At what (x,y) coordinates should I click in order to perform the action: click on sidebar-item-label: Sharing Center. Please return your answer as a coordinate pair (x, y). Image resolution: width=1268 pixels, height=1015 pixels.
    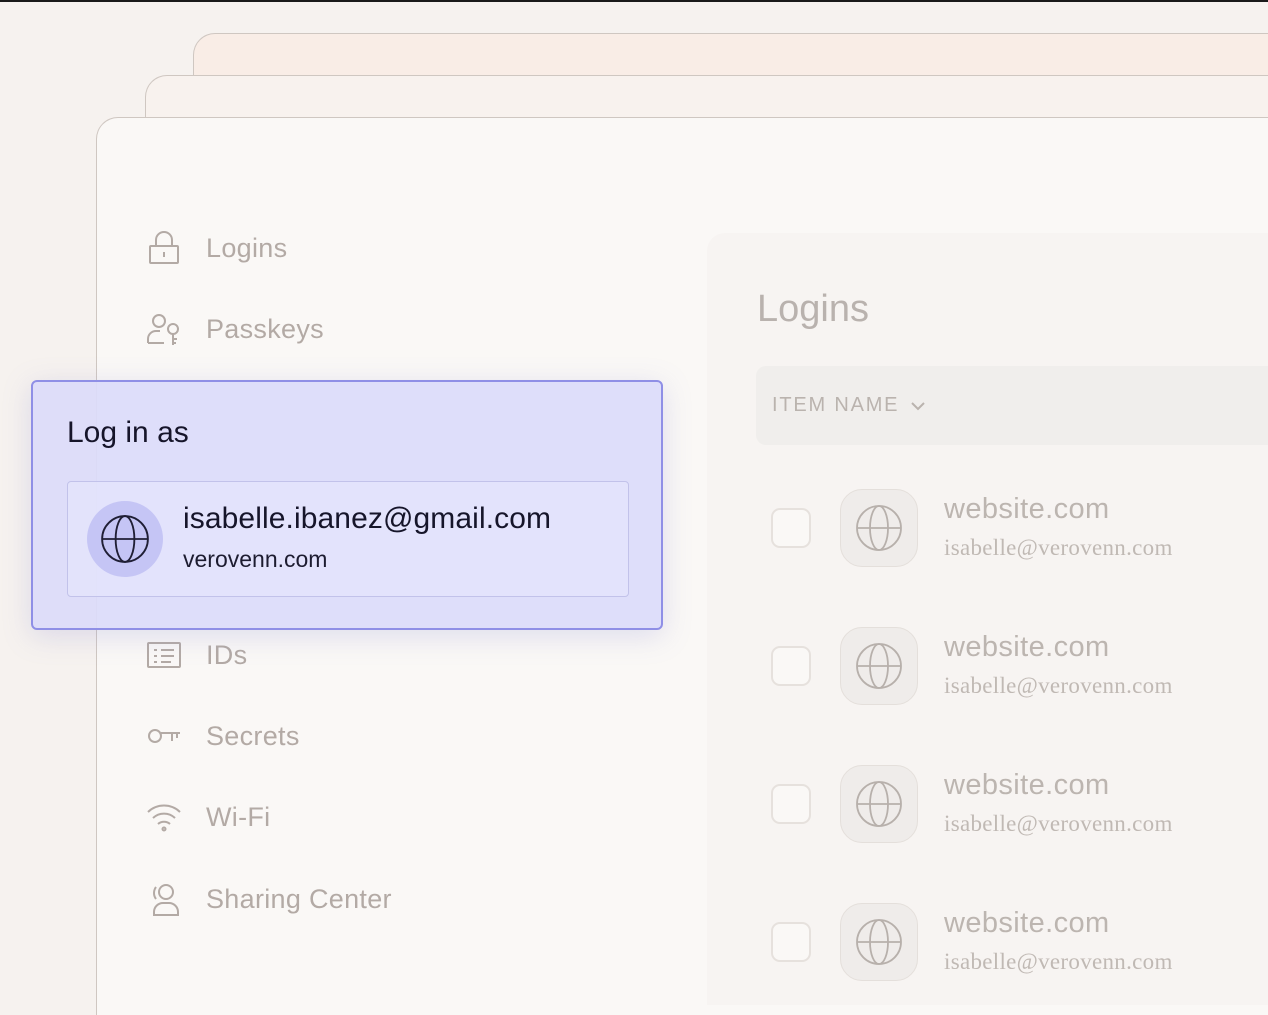
    Looking at the image, I should click on (299, 898).